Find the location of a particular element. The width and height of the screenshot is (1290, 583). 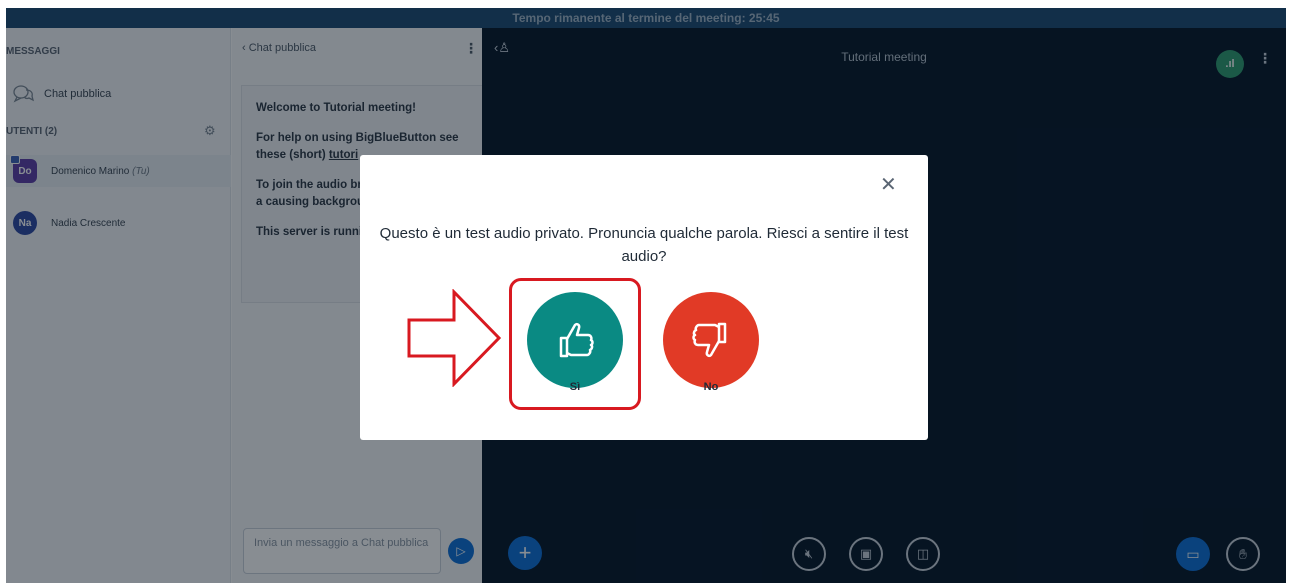

no-label: No is located at coordinates (711, 387).